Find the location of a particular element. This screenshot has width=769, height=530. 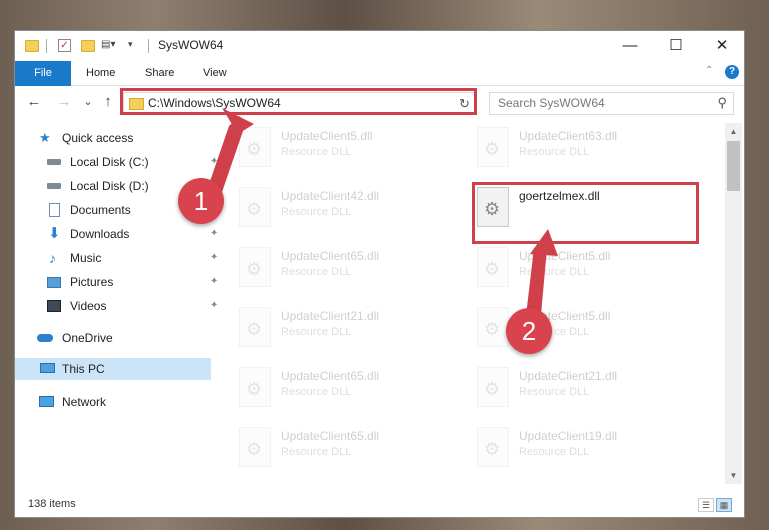

title-bar: ✓ ▤▾ ▾ SysWOW64 — ☐ ✕ is located at coordinates (379, 46).